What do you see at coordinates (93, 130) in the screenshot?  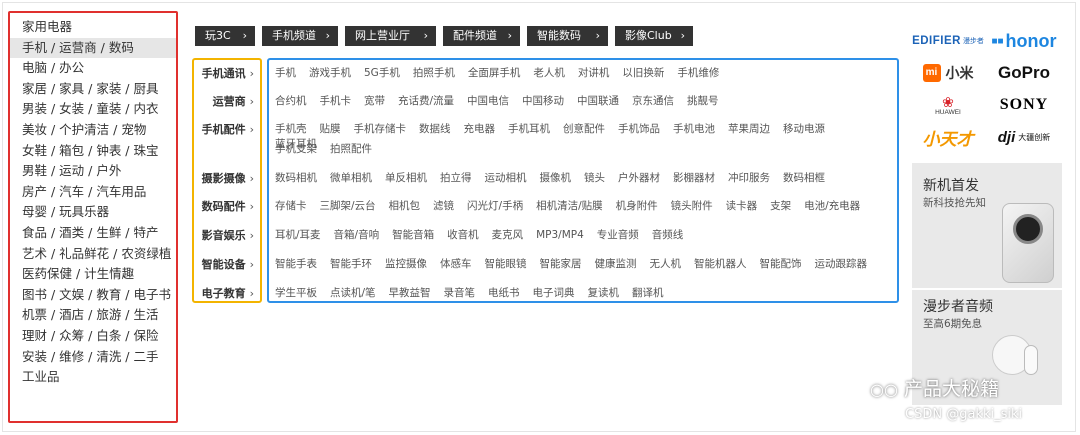 I see `sidebar-category-item: 美妆 / 个护清洁 / 宠物` at bounding box center [93, 130].